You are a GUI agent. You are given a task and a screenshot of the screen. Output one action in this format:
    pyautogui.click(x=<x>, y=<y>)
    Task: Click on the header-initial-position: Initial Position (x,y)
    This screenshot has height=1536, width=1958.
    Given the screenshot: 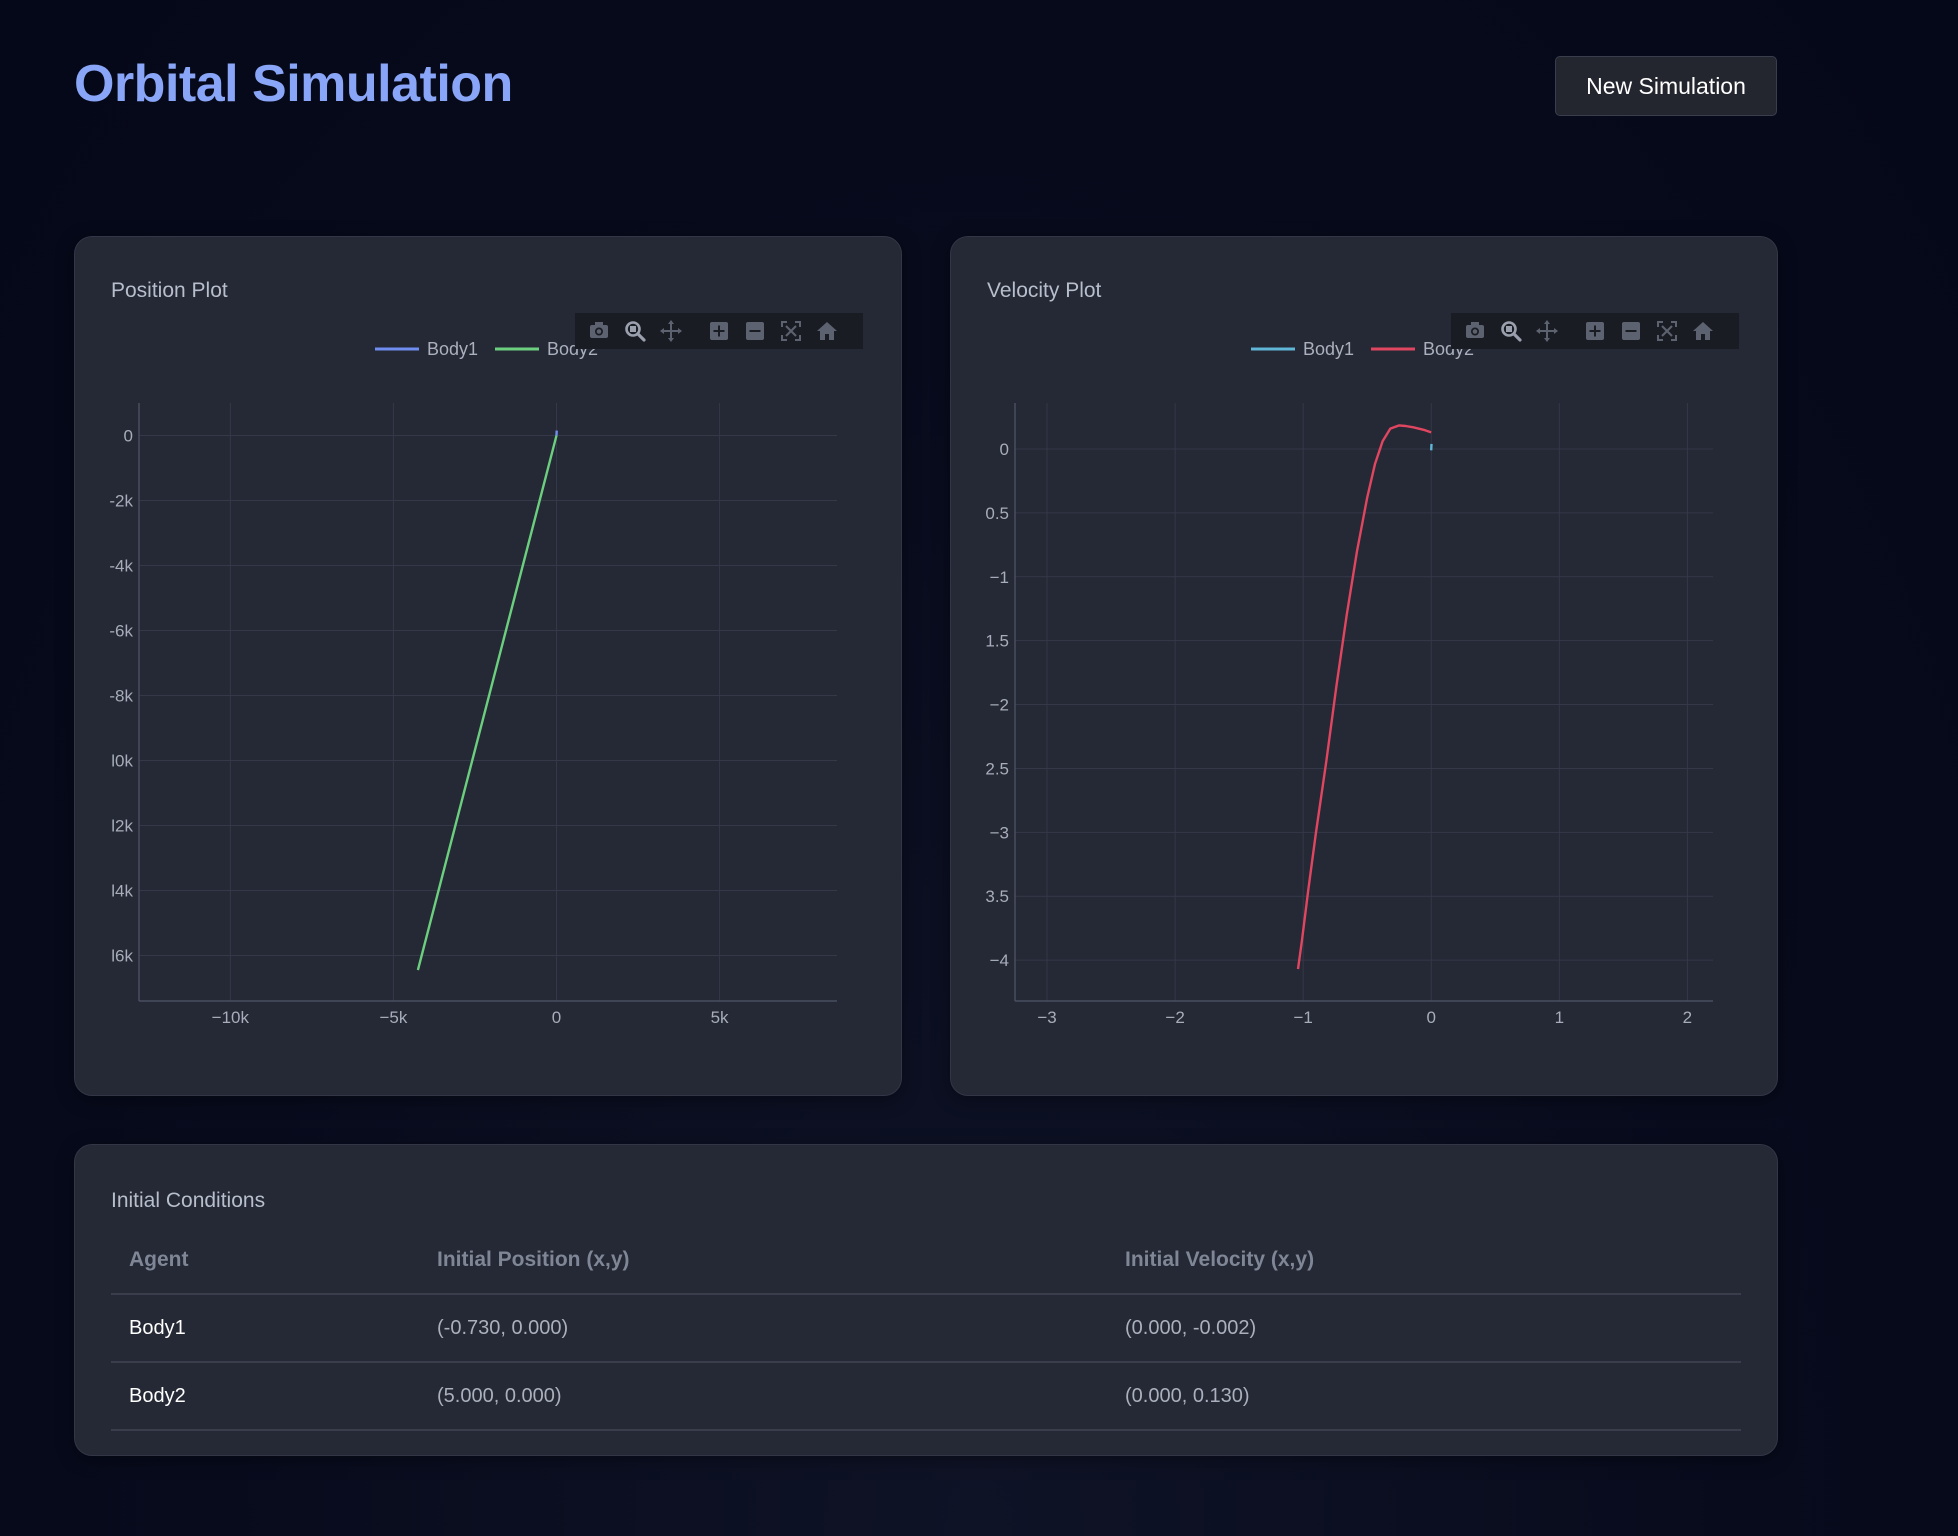 What is the action you would take?
    pyautogui.click(x=763, y=1261)
    